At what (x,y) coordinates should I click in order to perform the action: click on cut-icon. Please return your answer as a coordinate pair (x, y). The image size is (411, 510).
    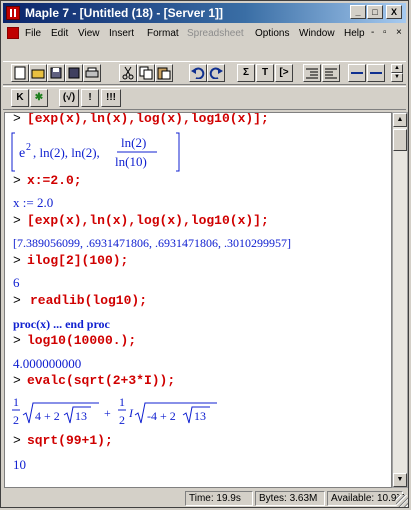
    Looking at the image, I should click on (128, 73).